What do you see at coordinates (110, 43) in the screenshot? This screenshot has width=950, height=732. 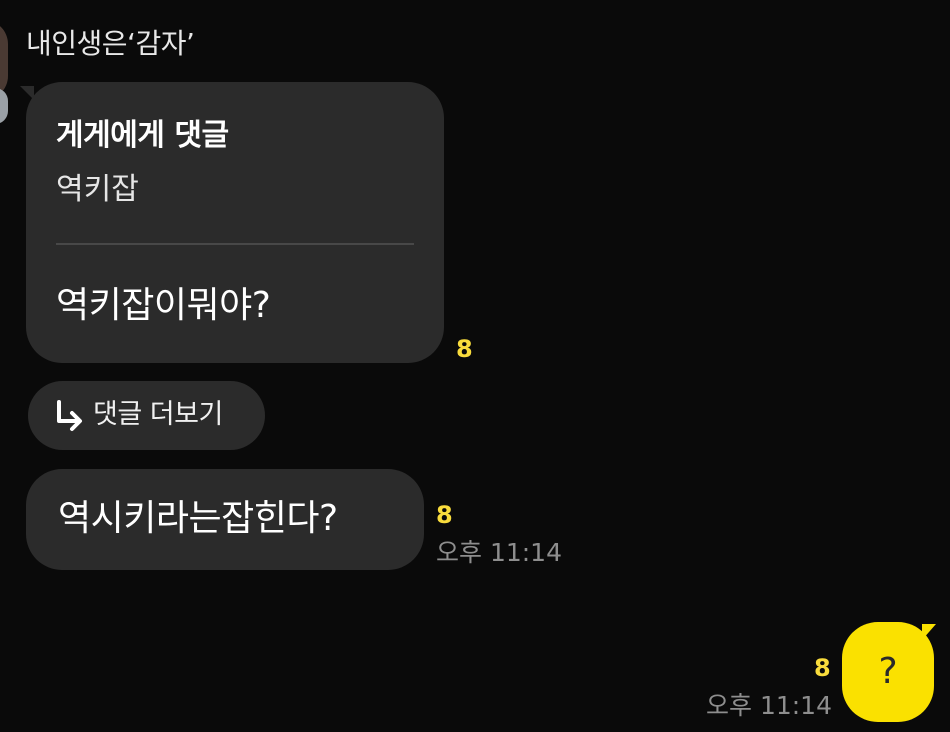 I see `sender-name: 내인생은‘감자’` at bounding box center [110, 43].